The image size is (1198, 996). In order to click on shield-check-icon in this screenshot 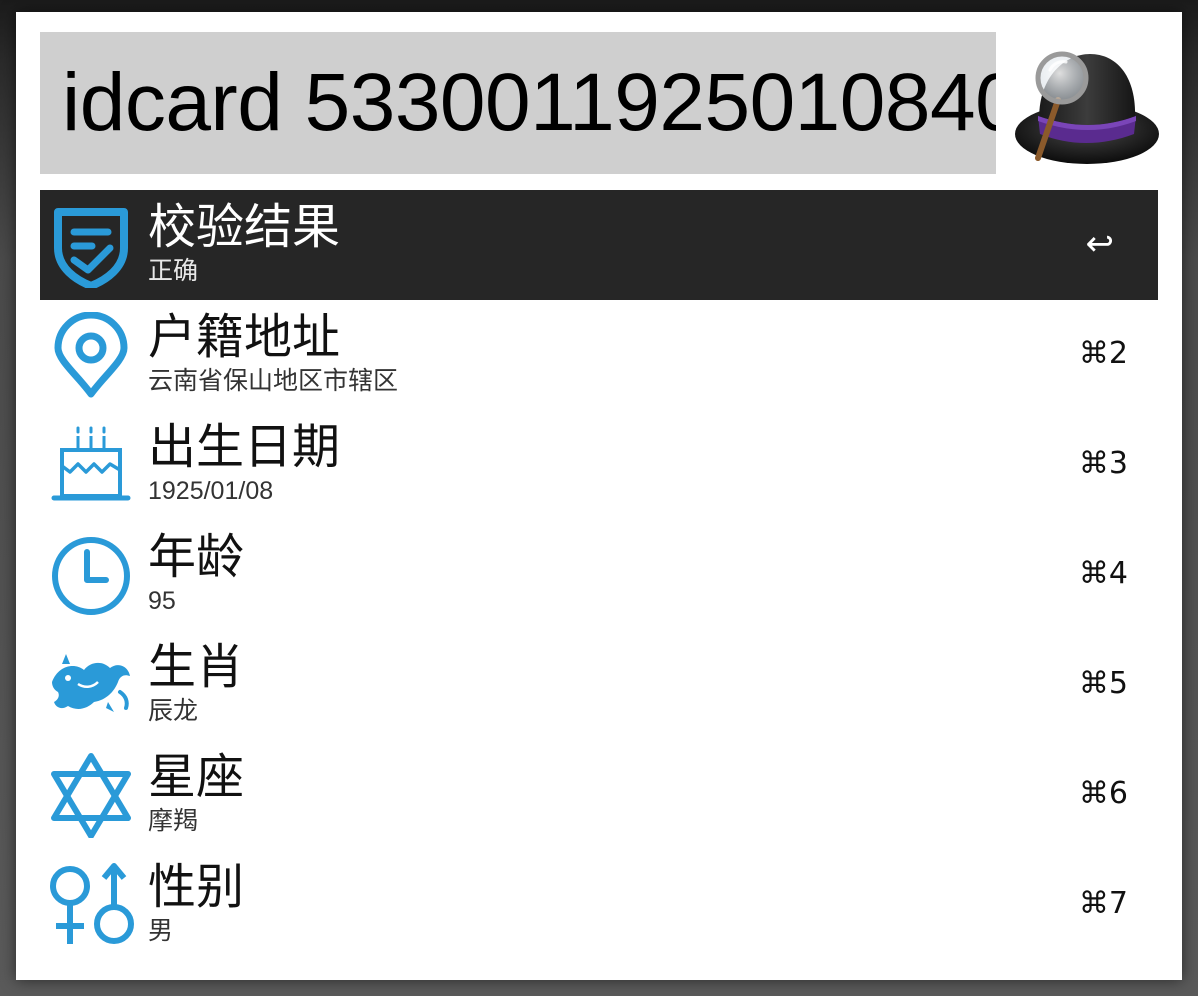, I will do `click(91, 246)`.